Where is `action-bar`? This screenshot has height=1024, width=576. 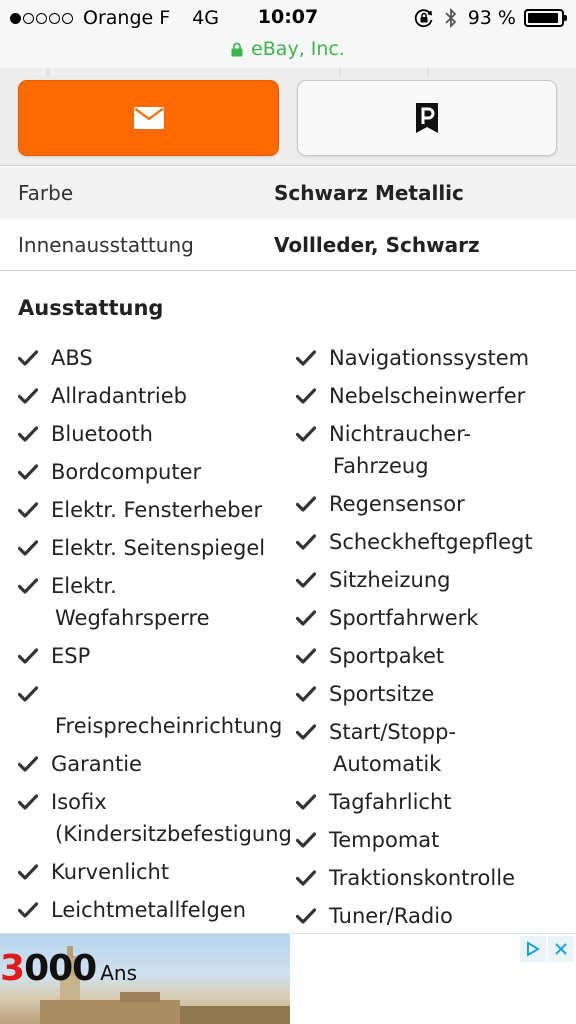
action-bar is located at coordinates (288, 117).